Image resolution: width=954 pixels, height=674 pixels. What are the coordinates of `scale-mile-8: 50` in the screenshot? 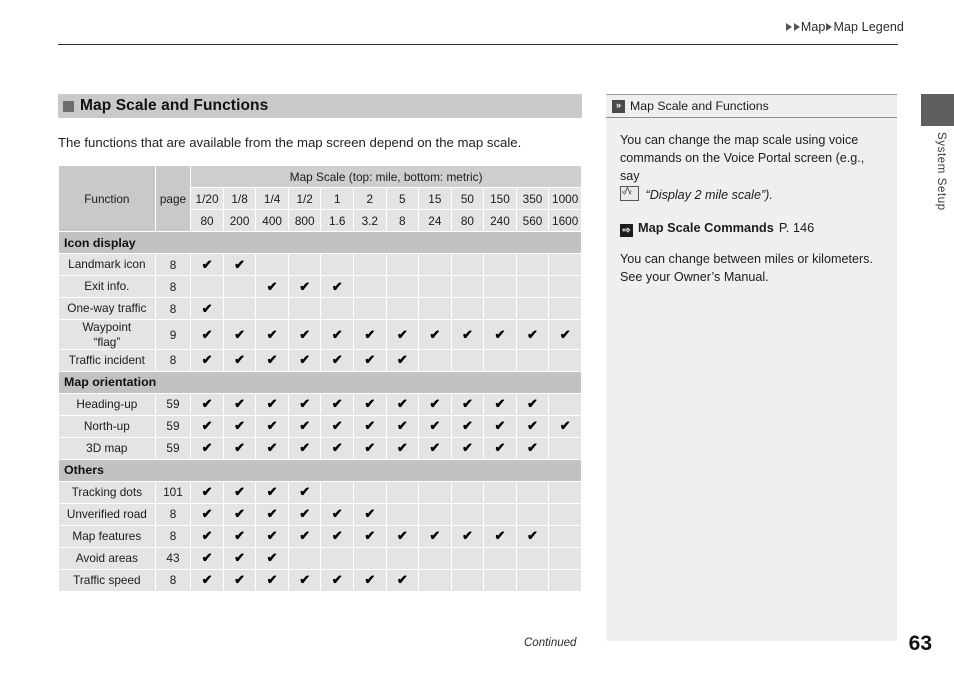 It's located at (467, 199).